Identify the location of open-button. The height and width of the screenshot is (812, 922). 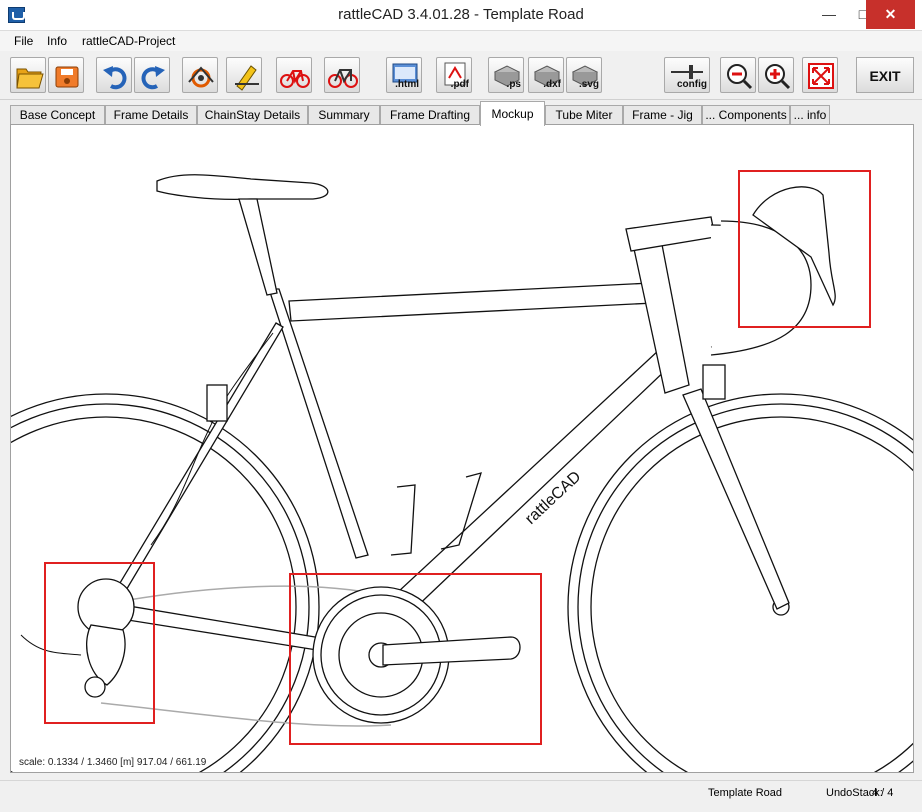
(28, 75).